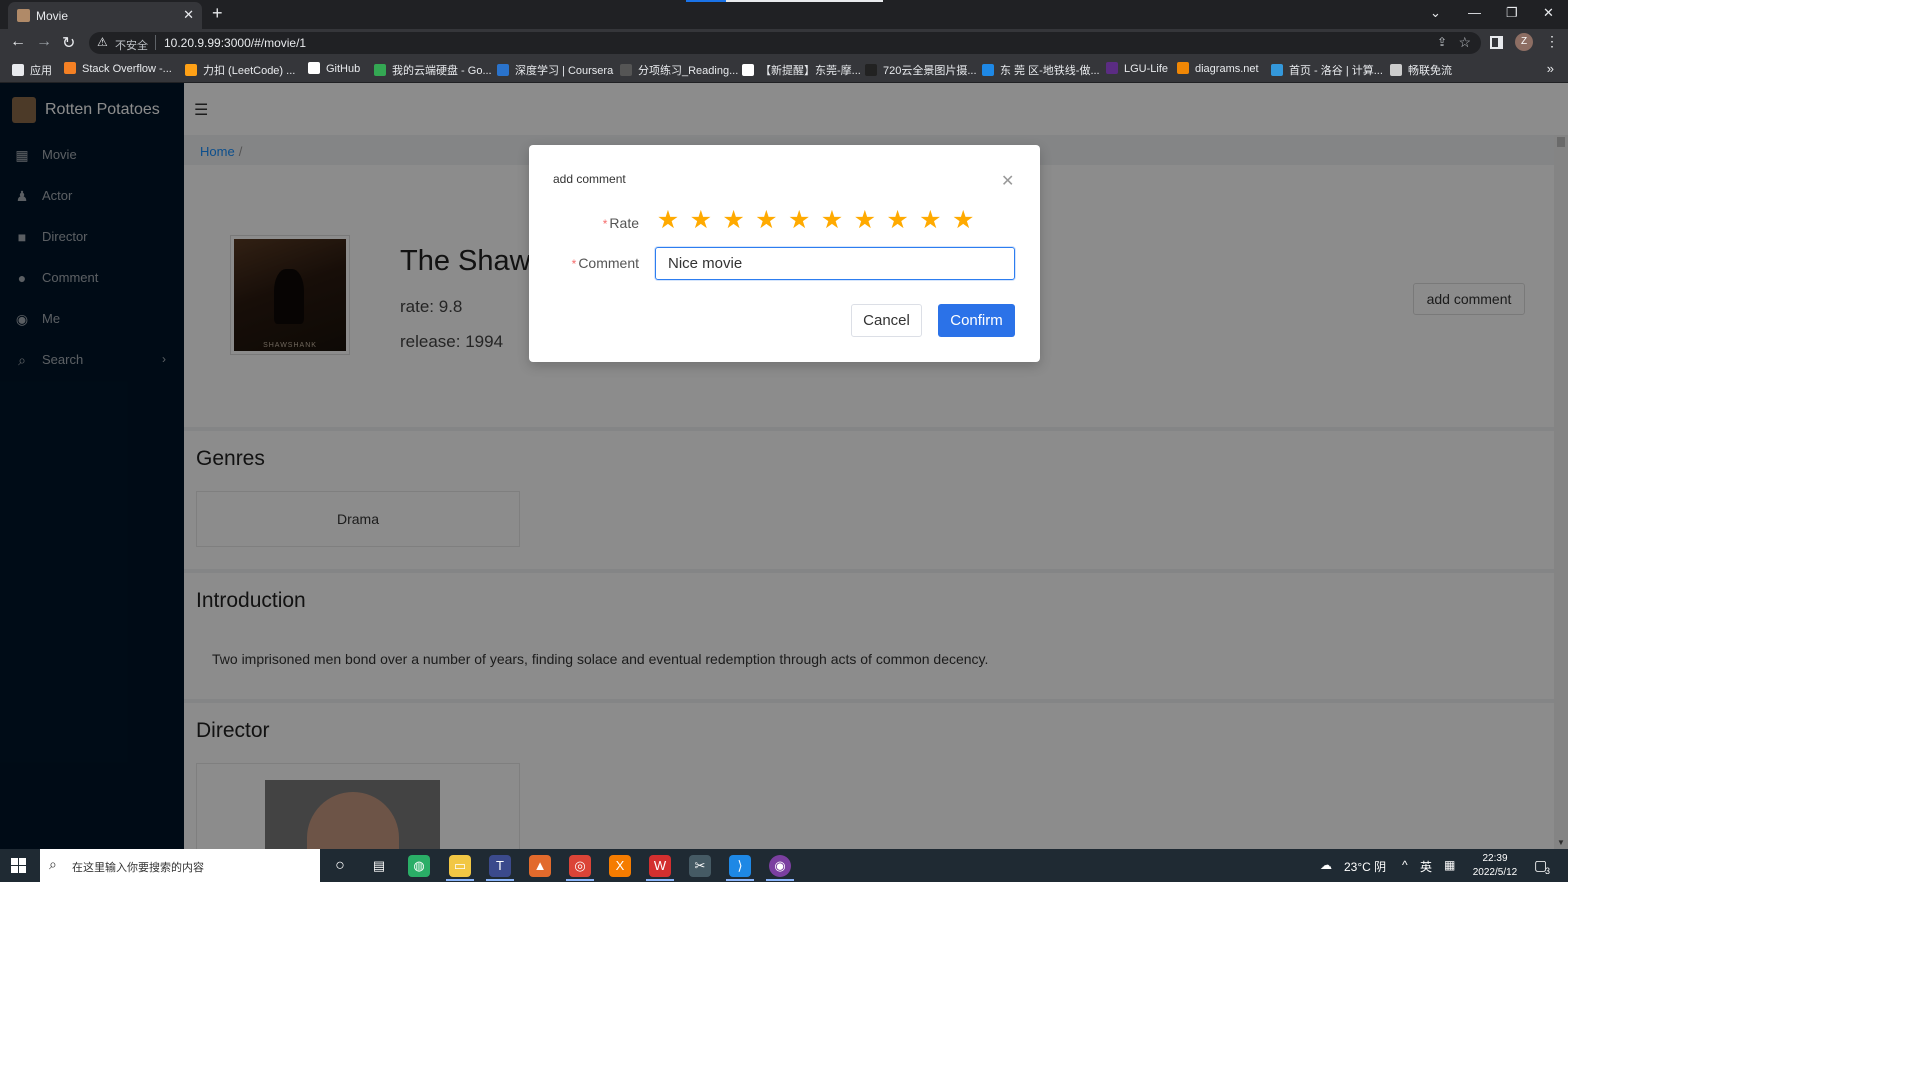  Describe the element at coordinates (1405, 865) in the screenshot. I see `tray-chevron-icon: ^` at that location.